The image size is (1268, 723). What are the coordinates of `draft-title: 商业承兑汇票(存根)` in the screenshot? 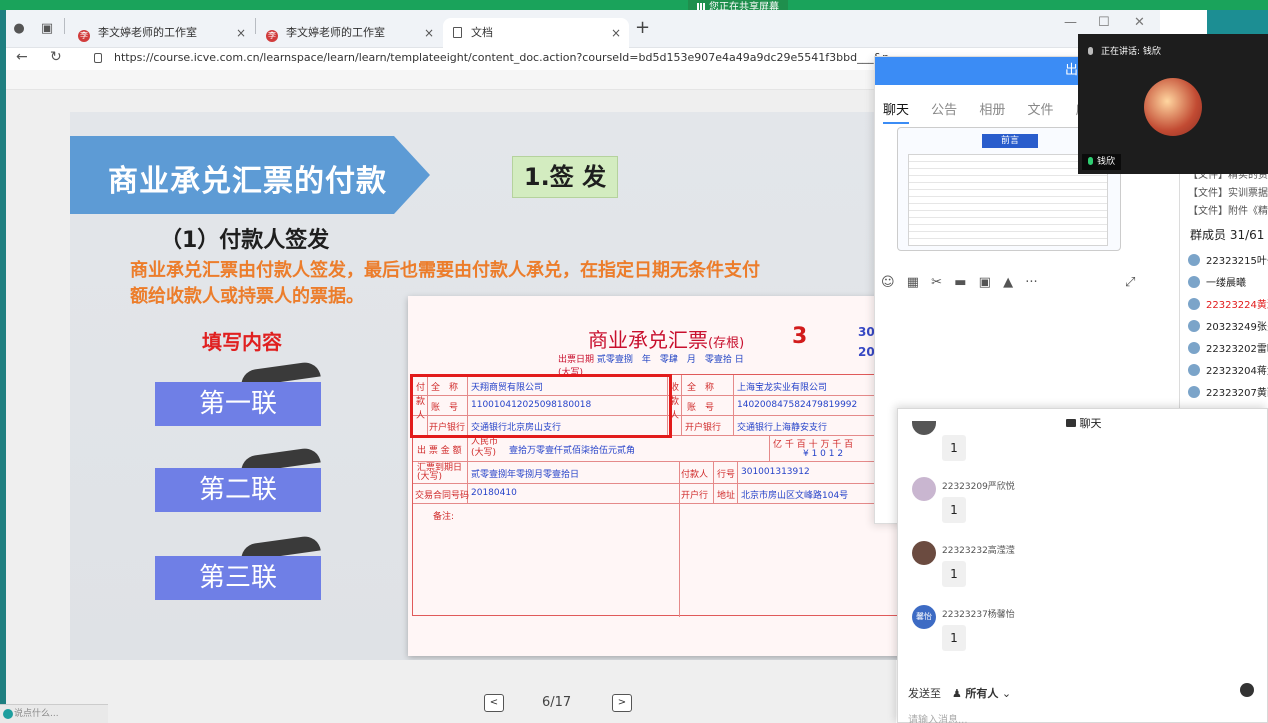 It's located at (666, 340).